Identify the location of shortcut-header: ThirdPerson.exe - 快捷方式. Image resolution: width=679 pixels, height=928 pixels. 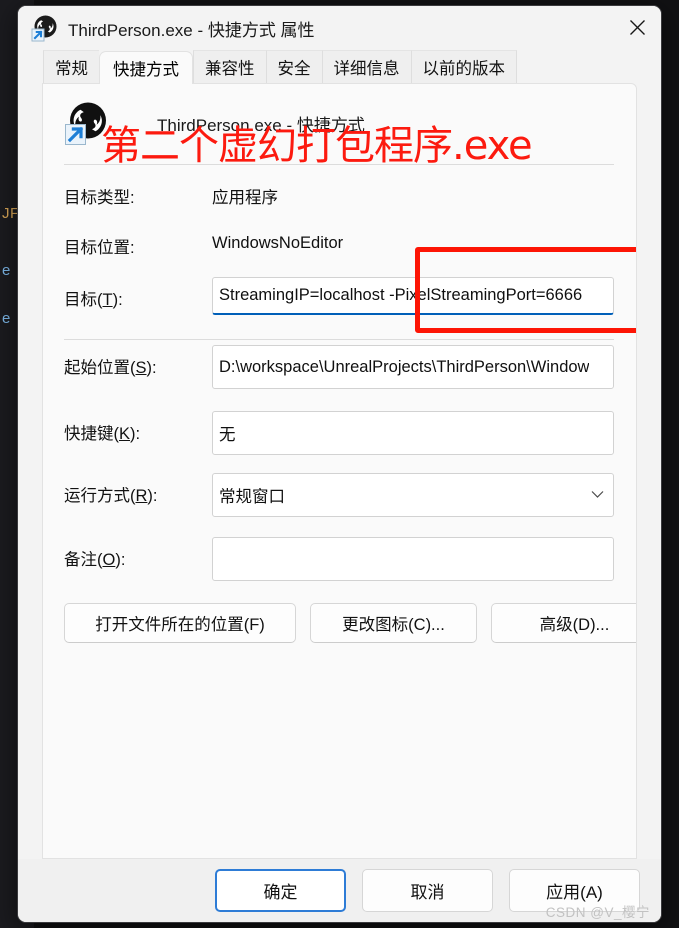
(339, 125).